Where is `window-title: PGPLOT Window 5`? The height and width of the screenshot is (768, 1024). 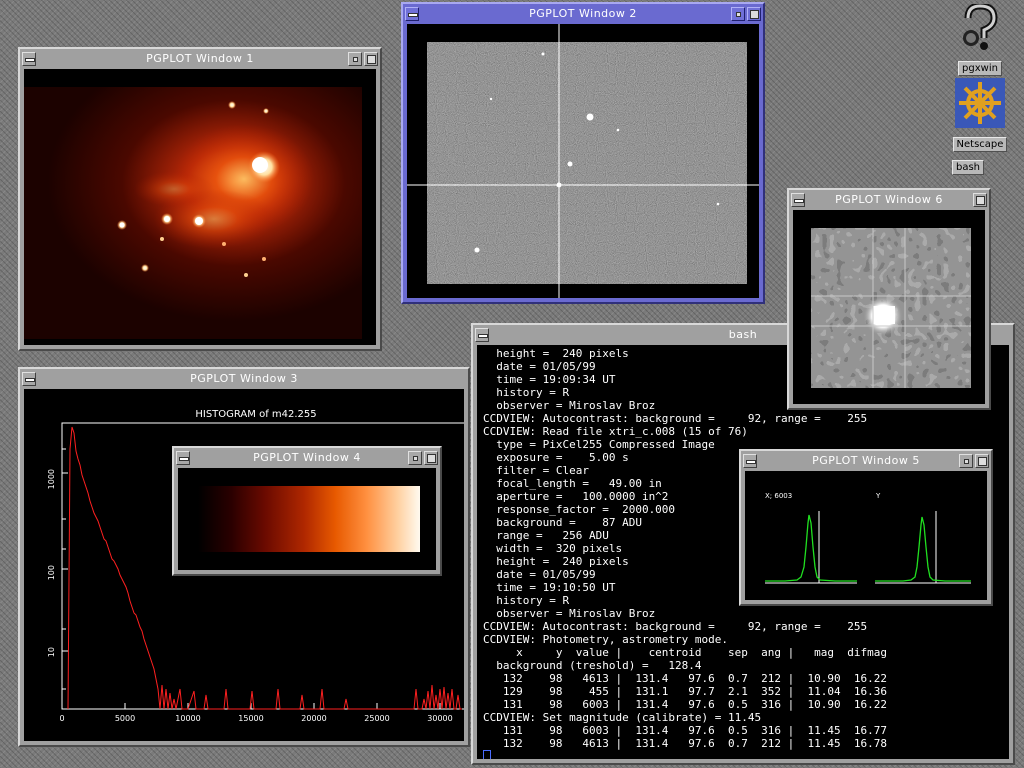 window-title: PGPLOT Window 5 is located at coordinates (866, 460).